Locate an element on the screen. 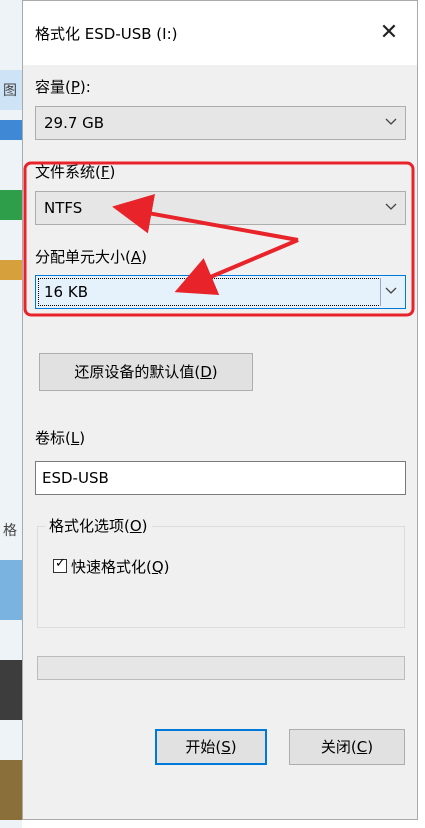  quick-format-checkbox: ✓ is located at coordinates (60, 564).